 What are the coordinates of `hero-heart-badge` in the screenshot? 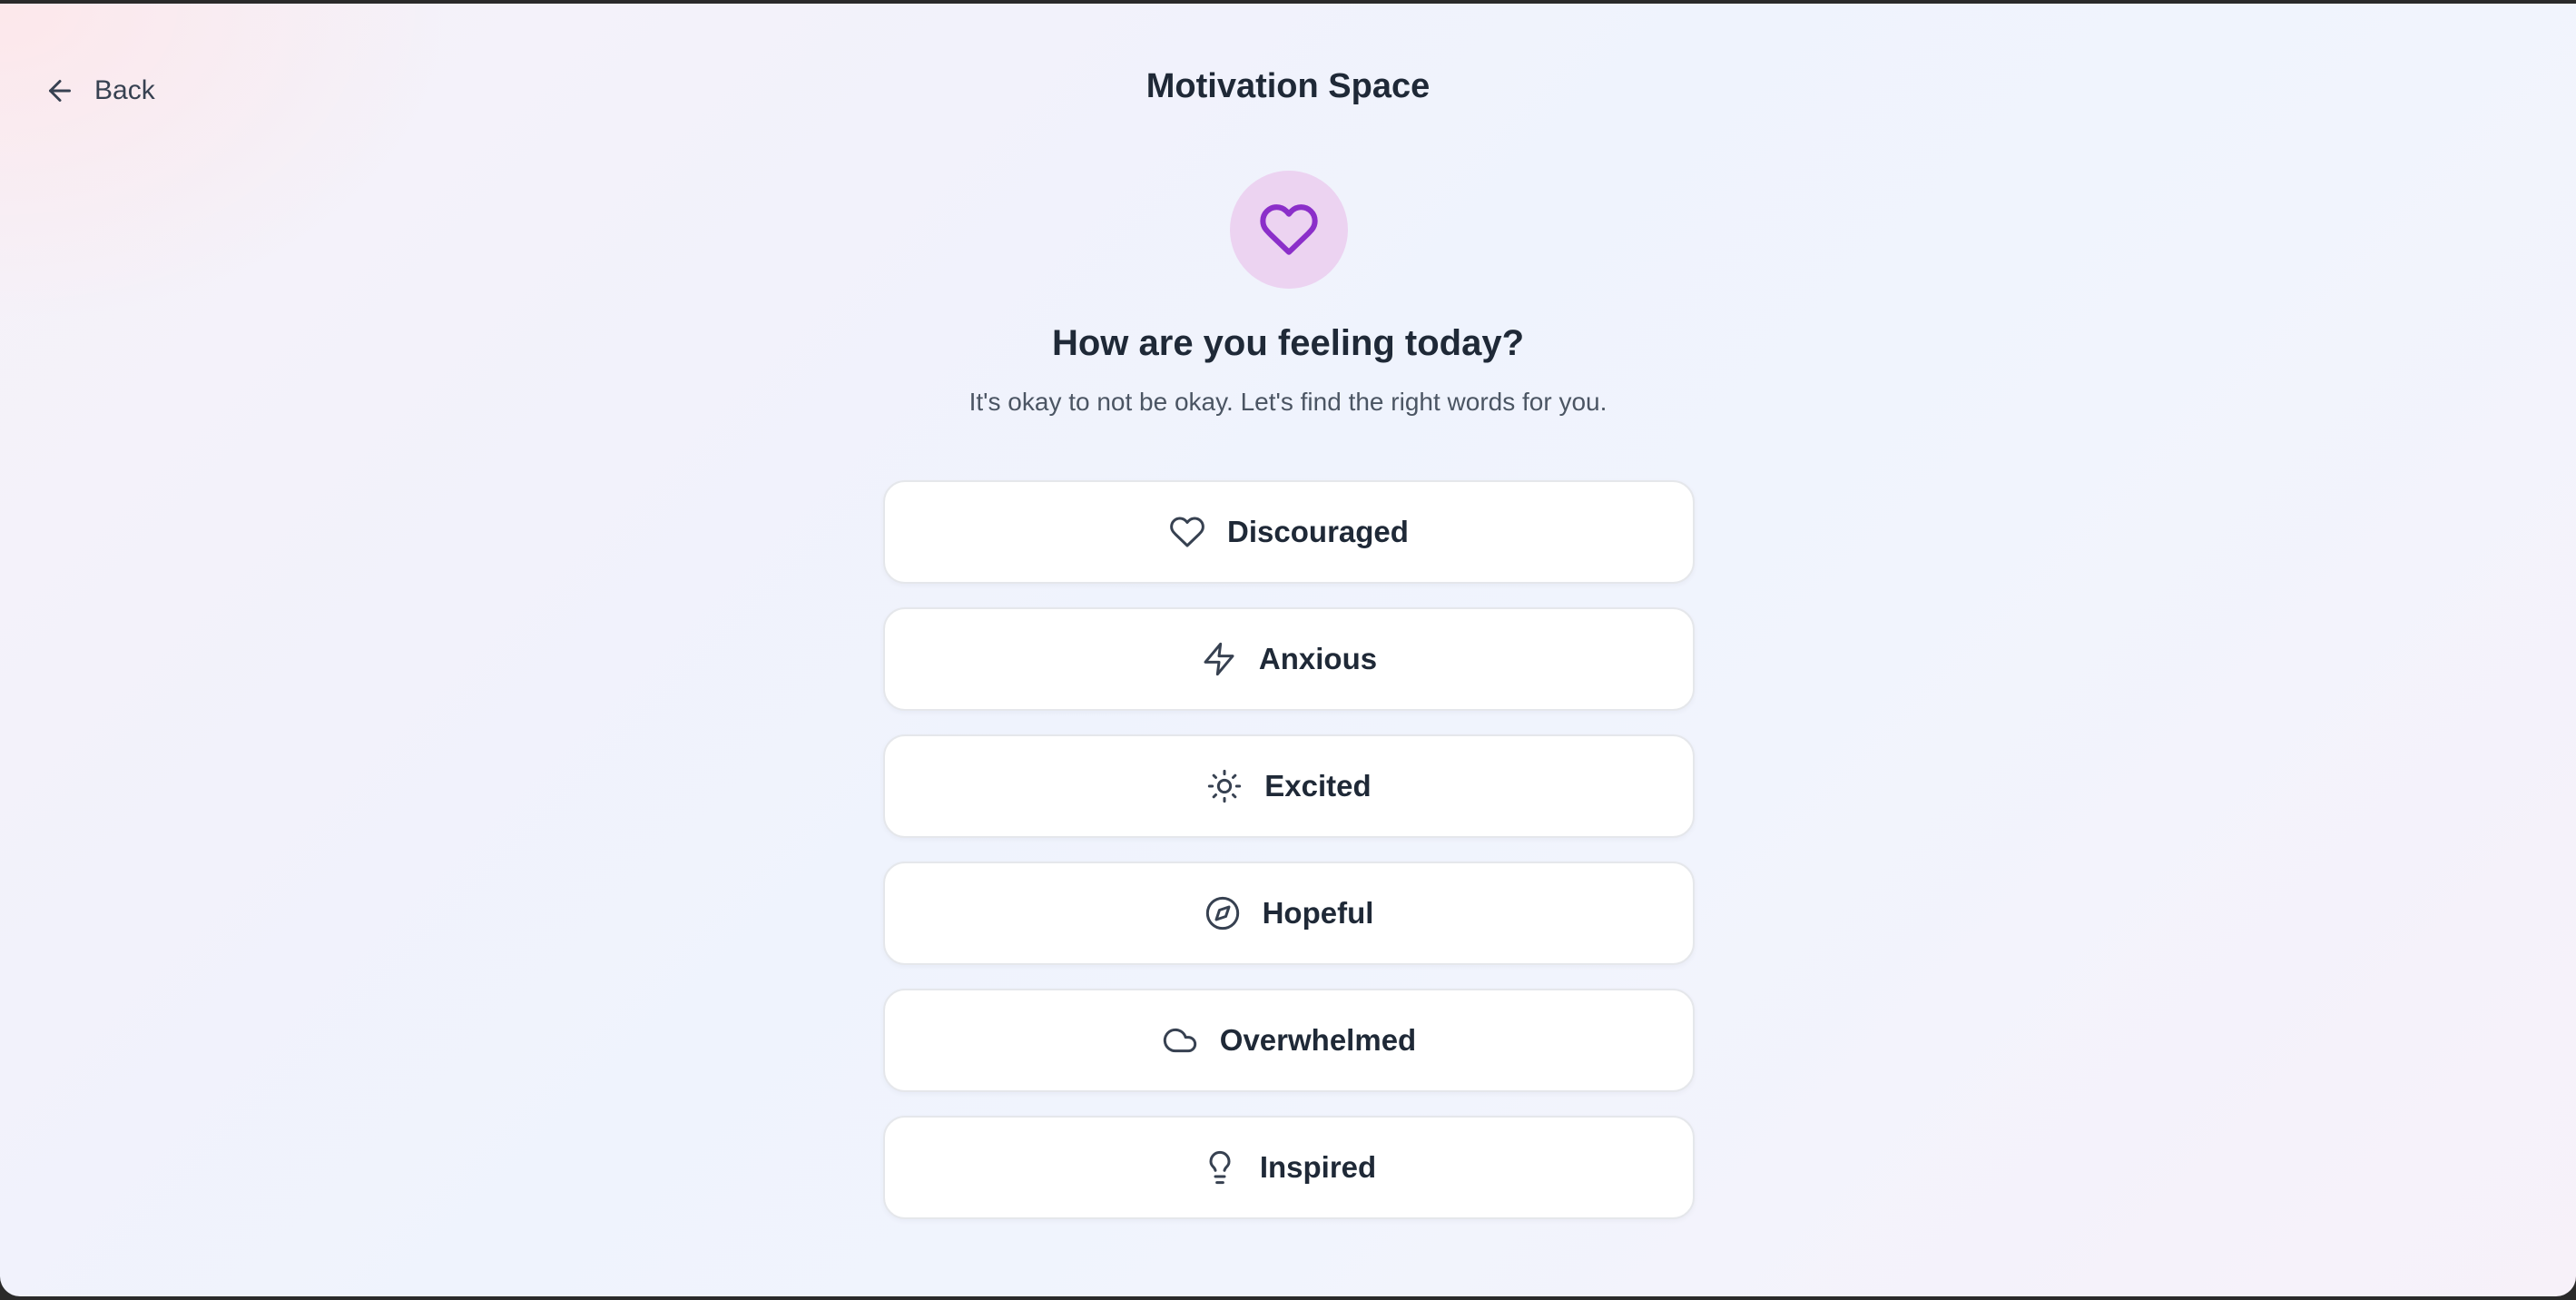 It's located at (1289, 230).